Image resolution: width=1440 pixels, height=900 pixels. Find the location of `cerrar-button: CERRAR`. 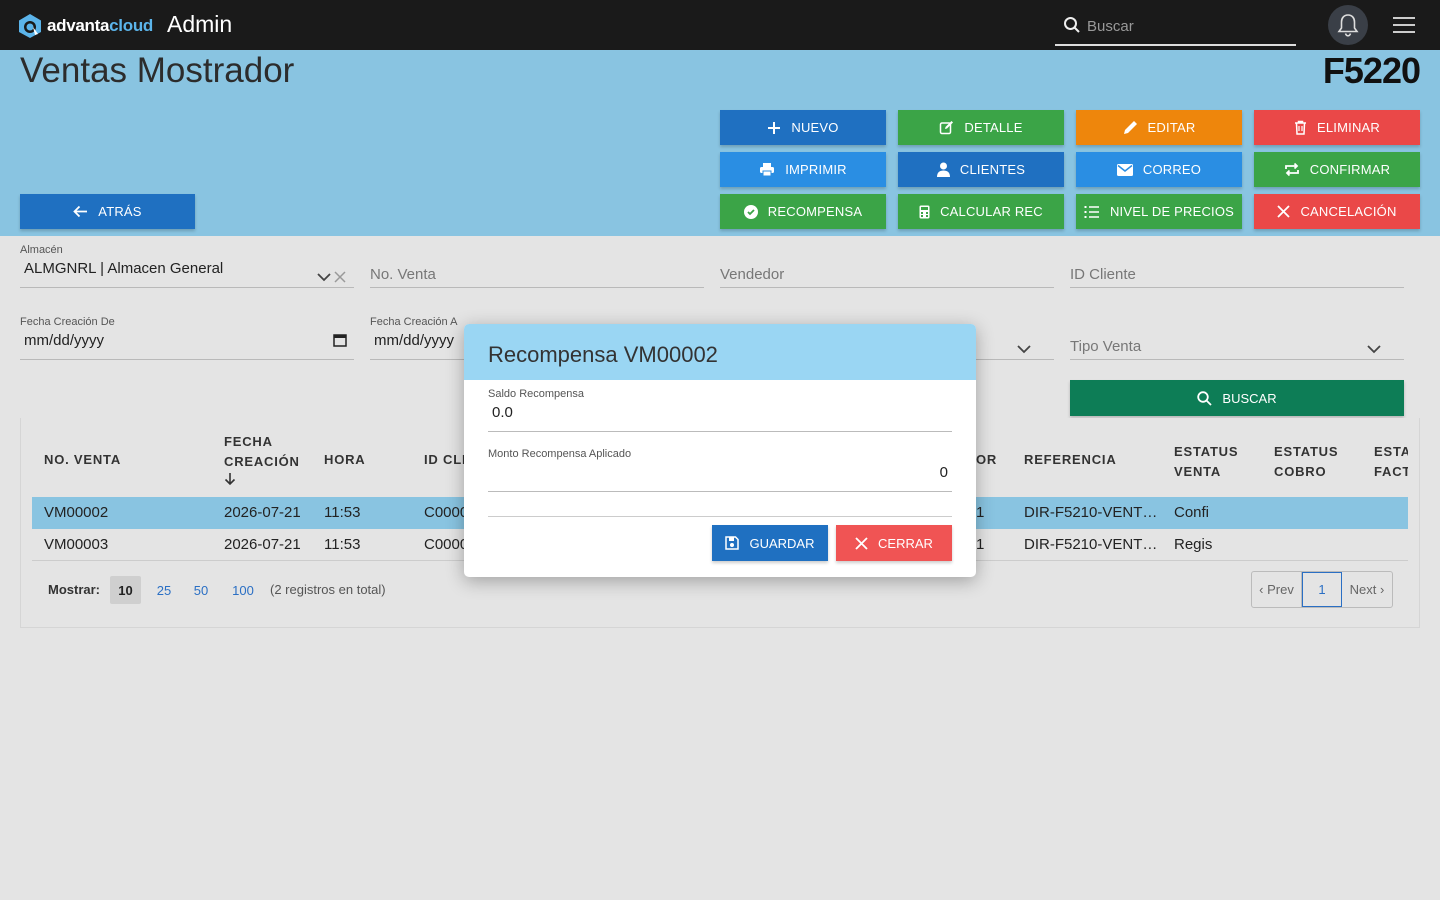

cerrar-button: CERRAR is located at coordinates (894, 543).